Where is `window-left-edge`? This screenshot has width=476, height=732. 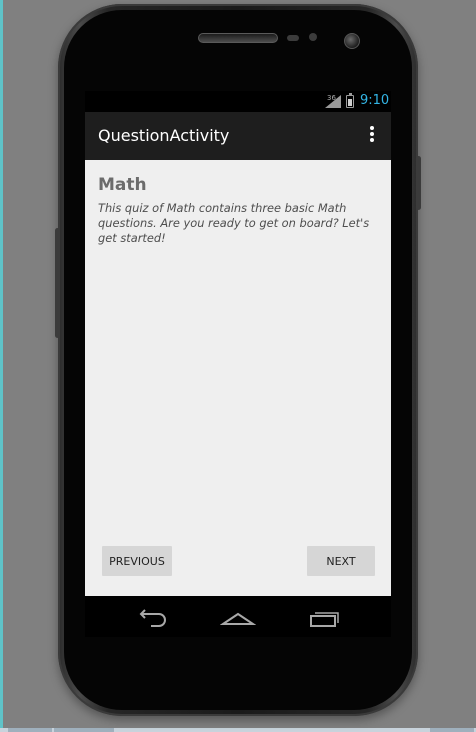
window-left-edge is located at coordinates (1, 366).